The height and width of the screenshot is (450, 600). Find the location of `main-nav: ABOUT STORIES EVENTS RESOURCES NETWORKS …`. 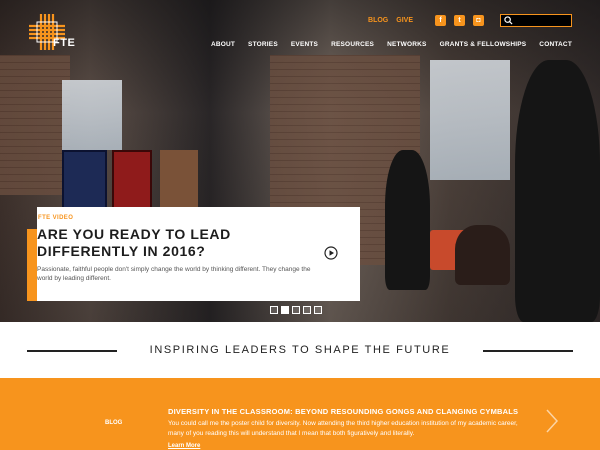

main-nav: ABOUT STORIES EVENTS RESOURCES NETWORKS … is located at coordinates (391, 44).